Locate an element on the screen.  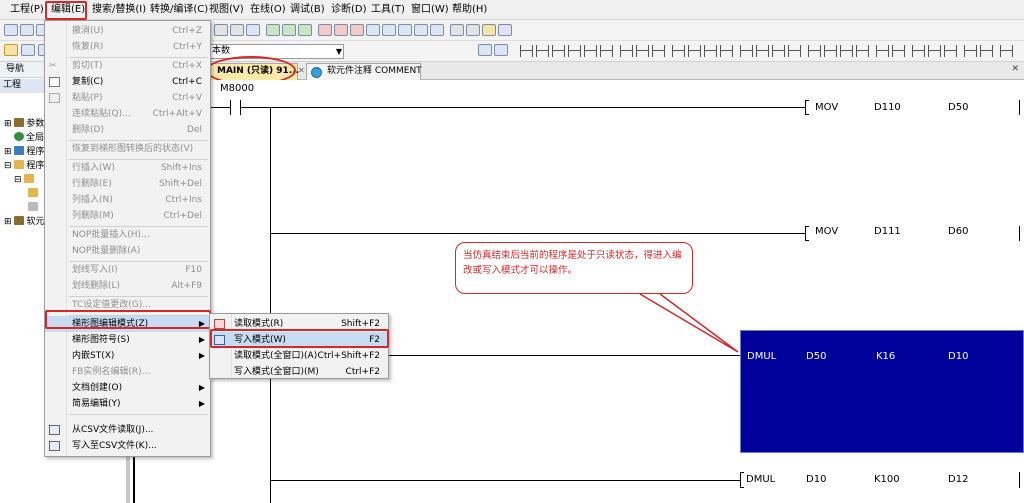
open-file-icon is located at coordinates (27, 30).